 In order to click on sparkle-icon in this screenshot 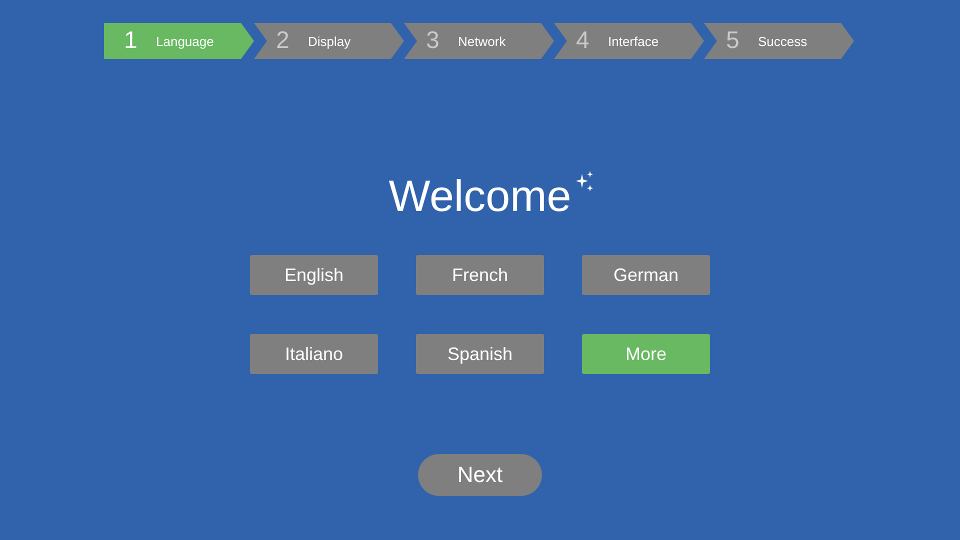, I will do `click(585, 182)`.